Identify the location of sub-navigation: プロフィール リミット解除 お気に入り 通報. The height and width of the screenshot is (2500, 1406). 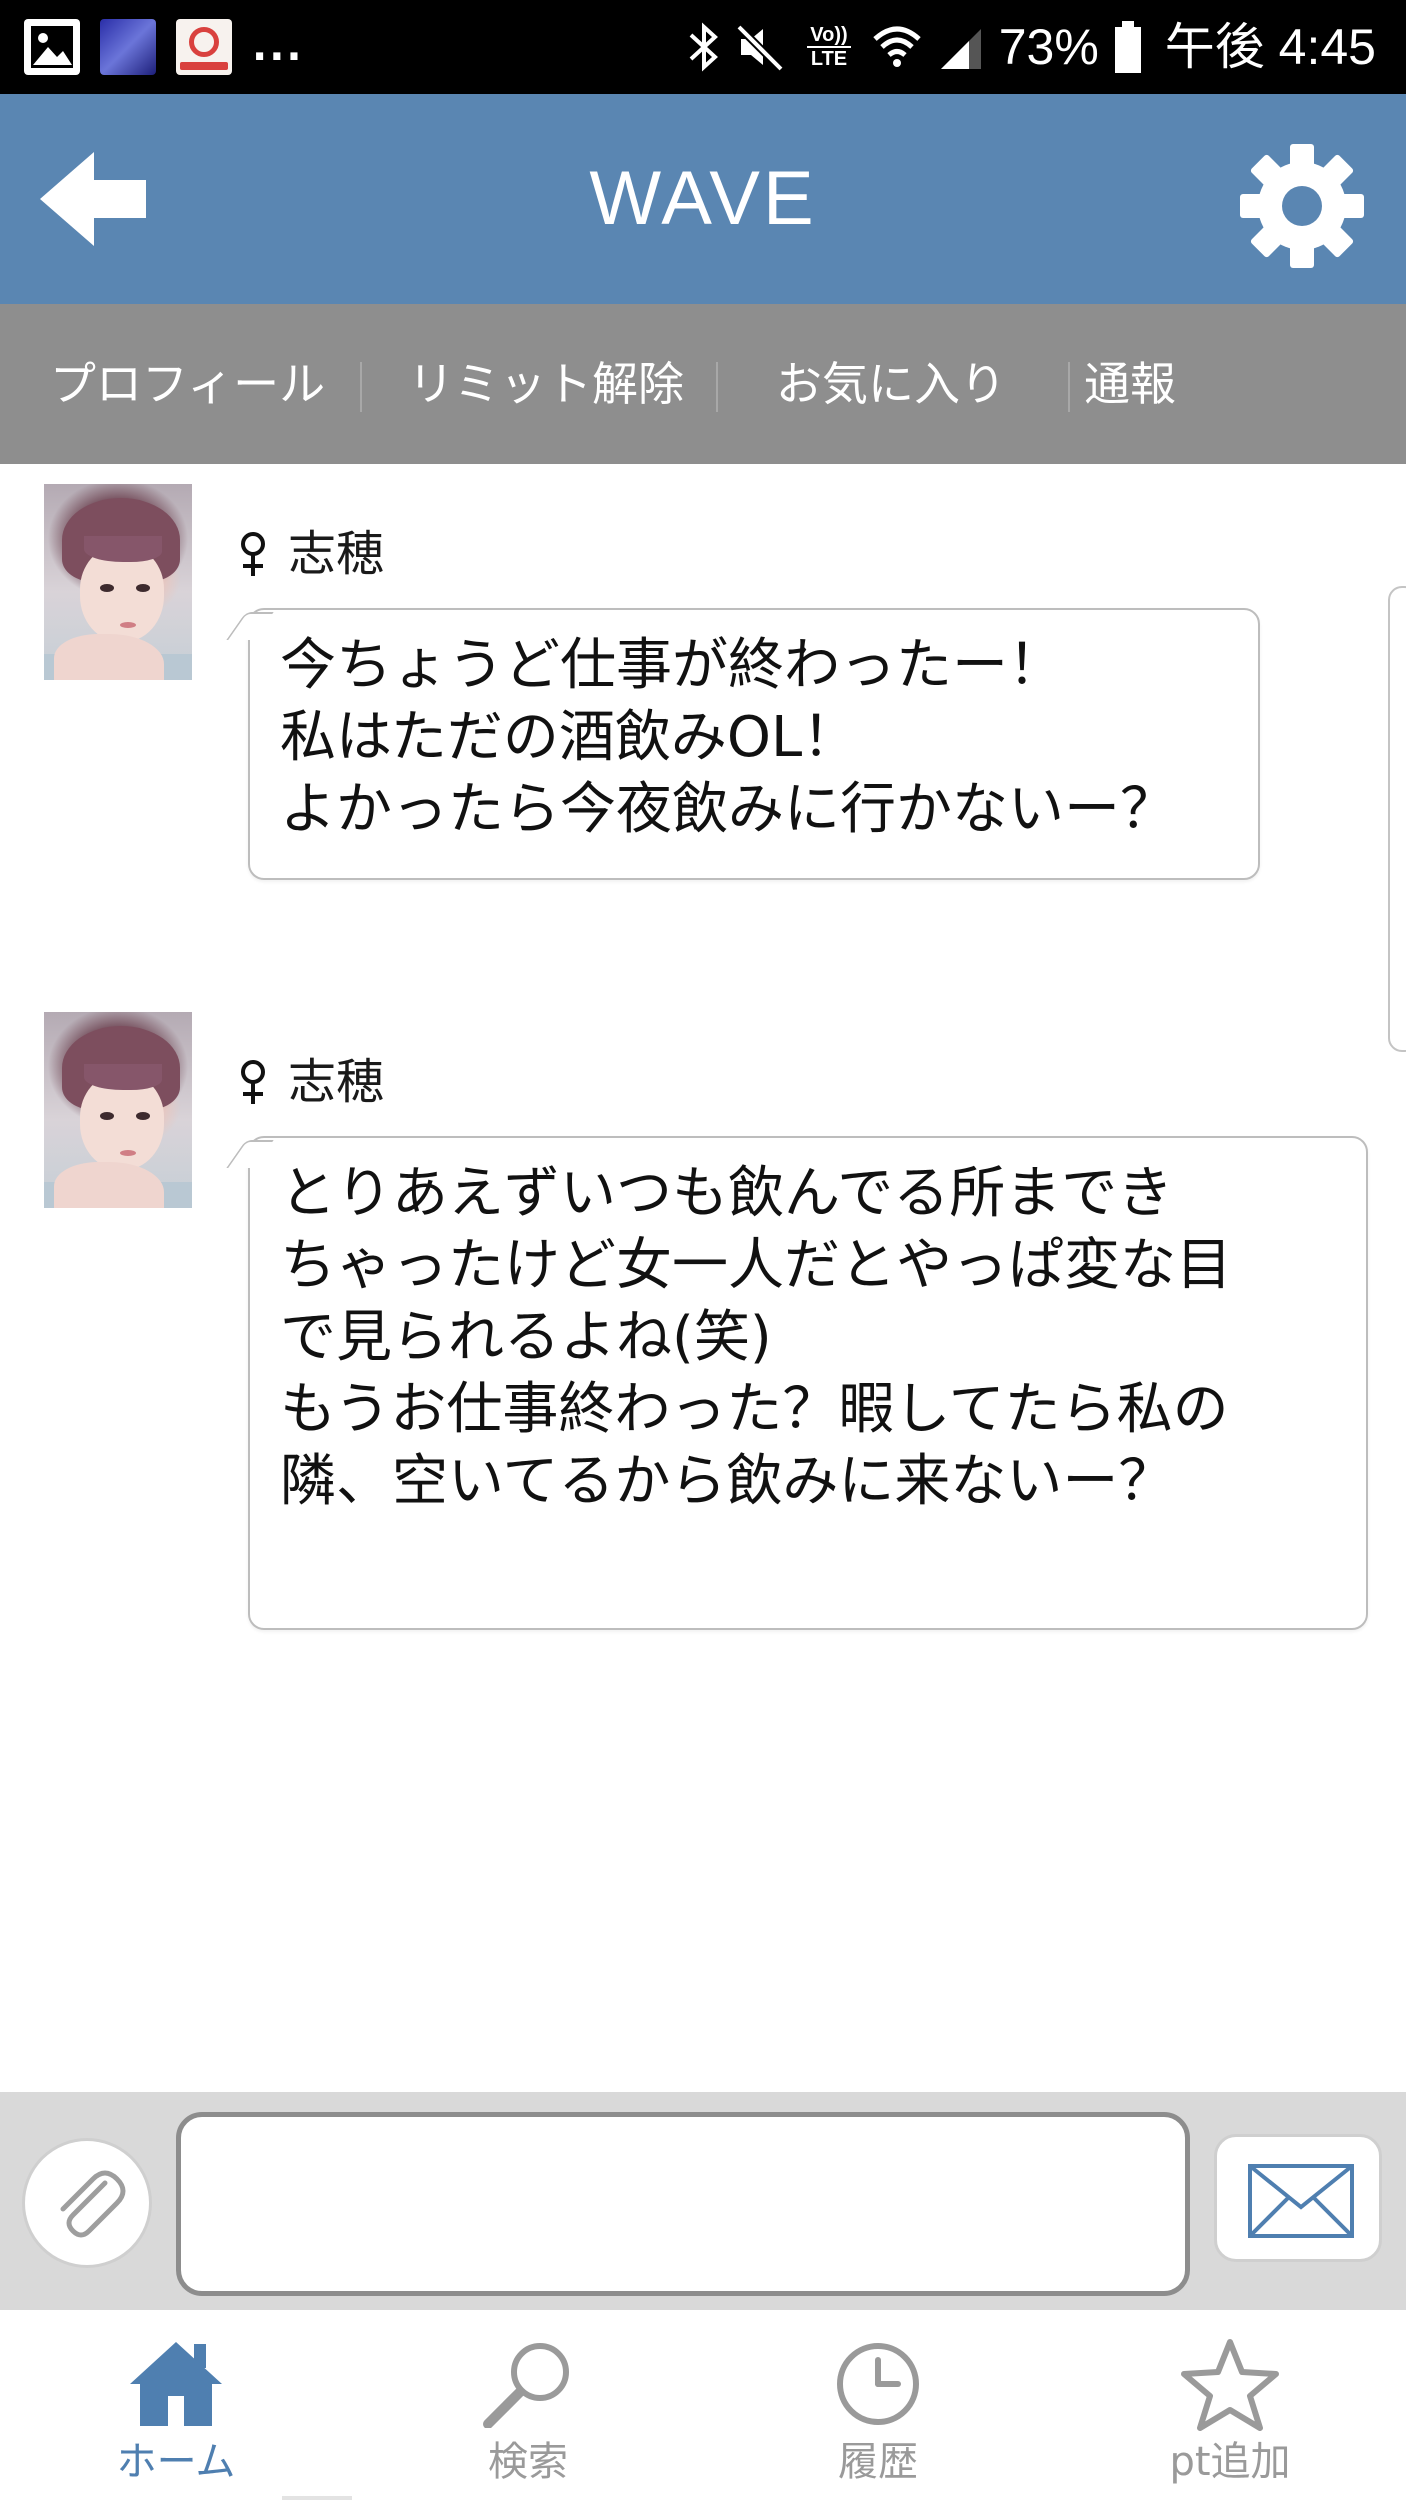
(703, 384).